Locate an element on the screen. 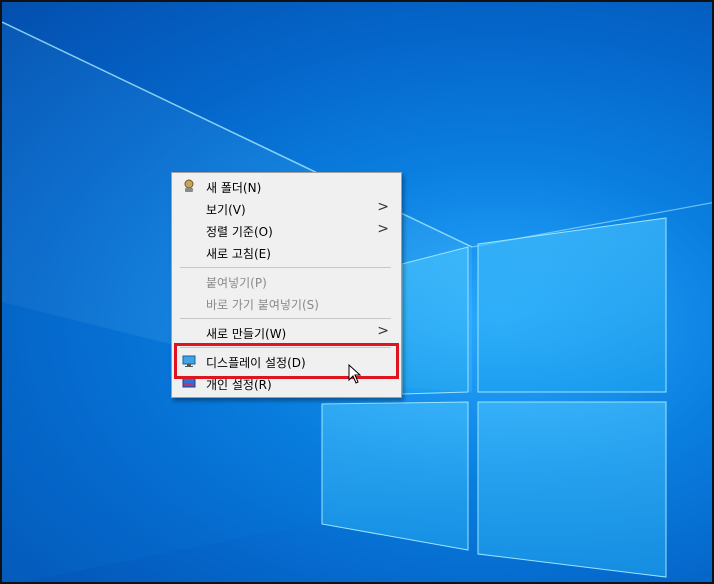 This screenshot has height=584, width=714. menu-label: 바로 가기 붙여넣기(S) is located at coordinates (262, 305).